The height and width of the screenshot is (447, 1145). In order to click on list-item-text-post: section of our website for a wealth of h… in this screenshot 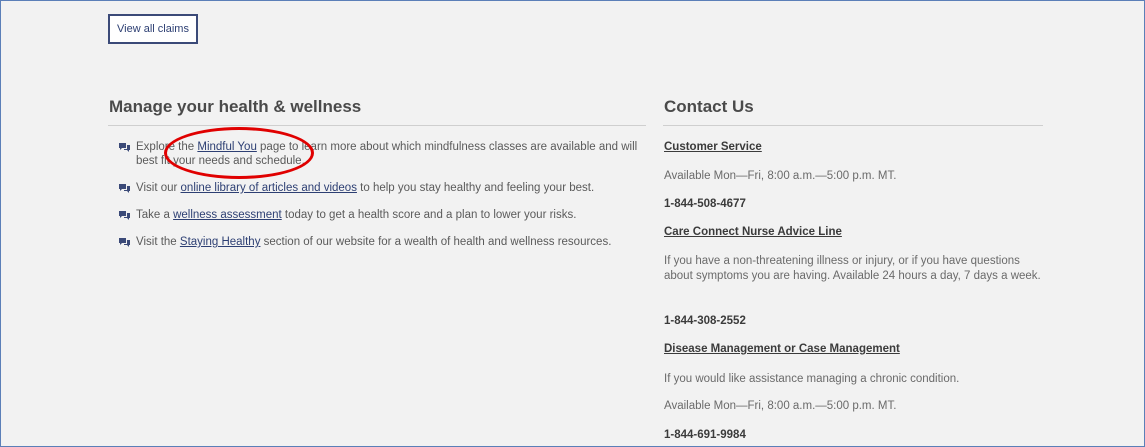, I will do `click(436, 242)`.